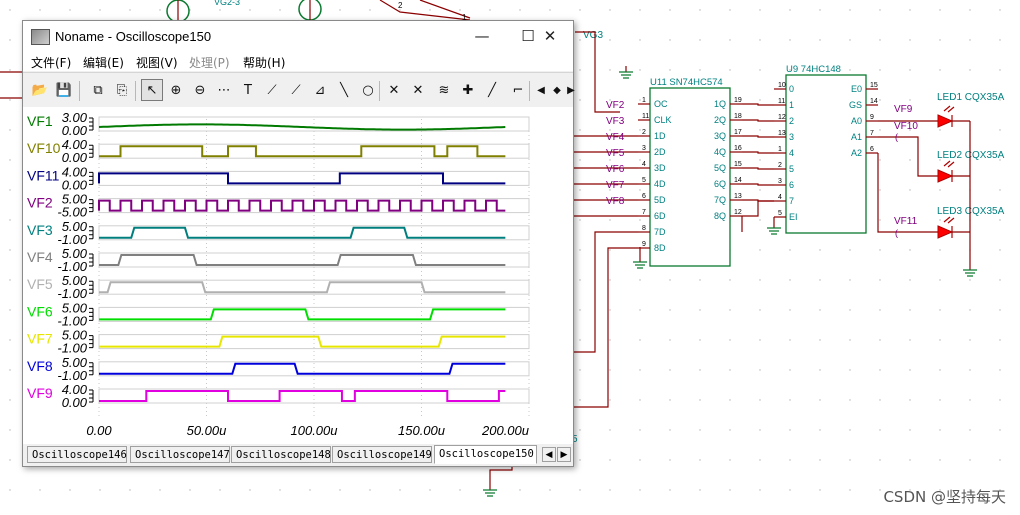 This screenshot has width=1020, height=515. Describe the element at coordinates (302, 127) in the screenshot. I see `waveform-vf1` at that location.